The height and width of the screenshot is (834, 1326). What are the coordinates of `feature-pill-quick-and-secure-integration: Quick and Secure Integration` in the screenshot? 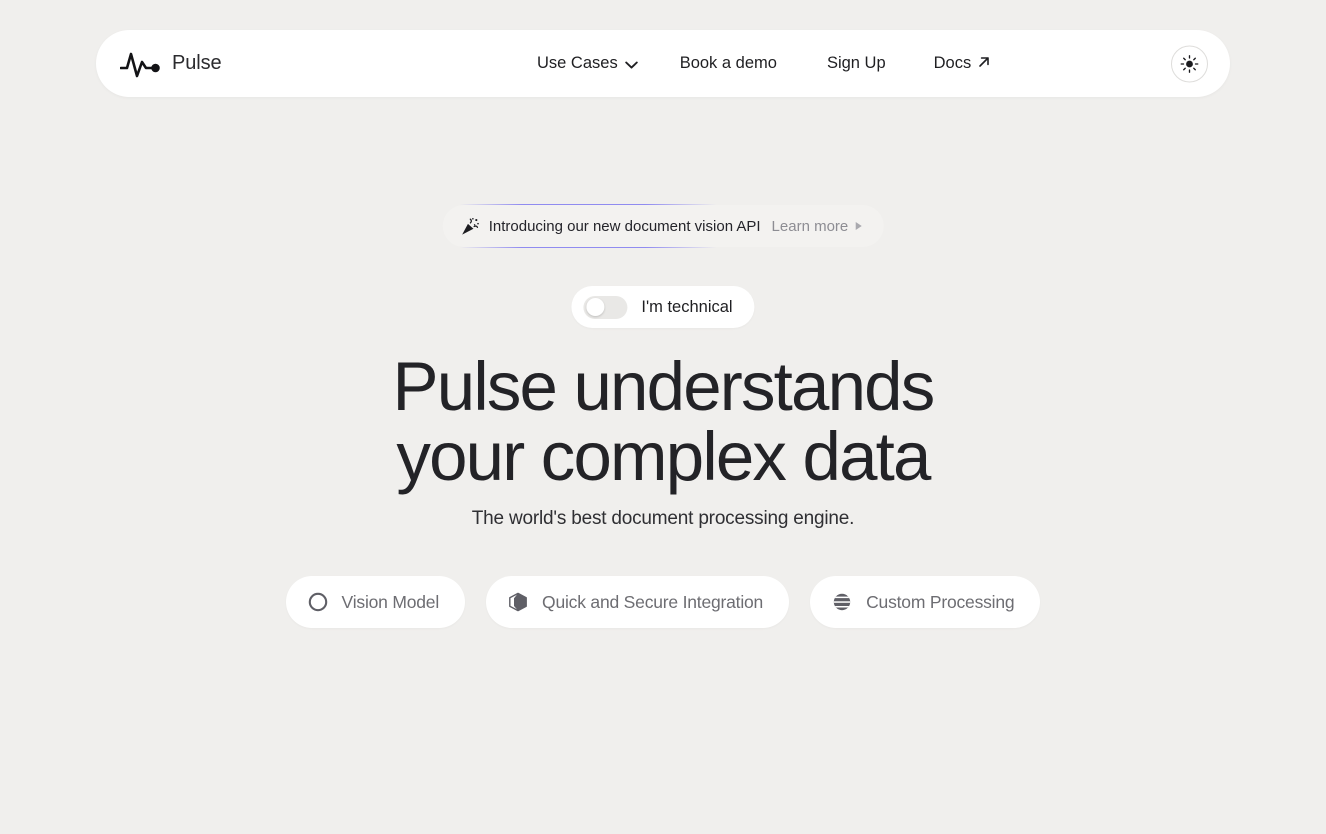 It's located at (638, 602).